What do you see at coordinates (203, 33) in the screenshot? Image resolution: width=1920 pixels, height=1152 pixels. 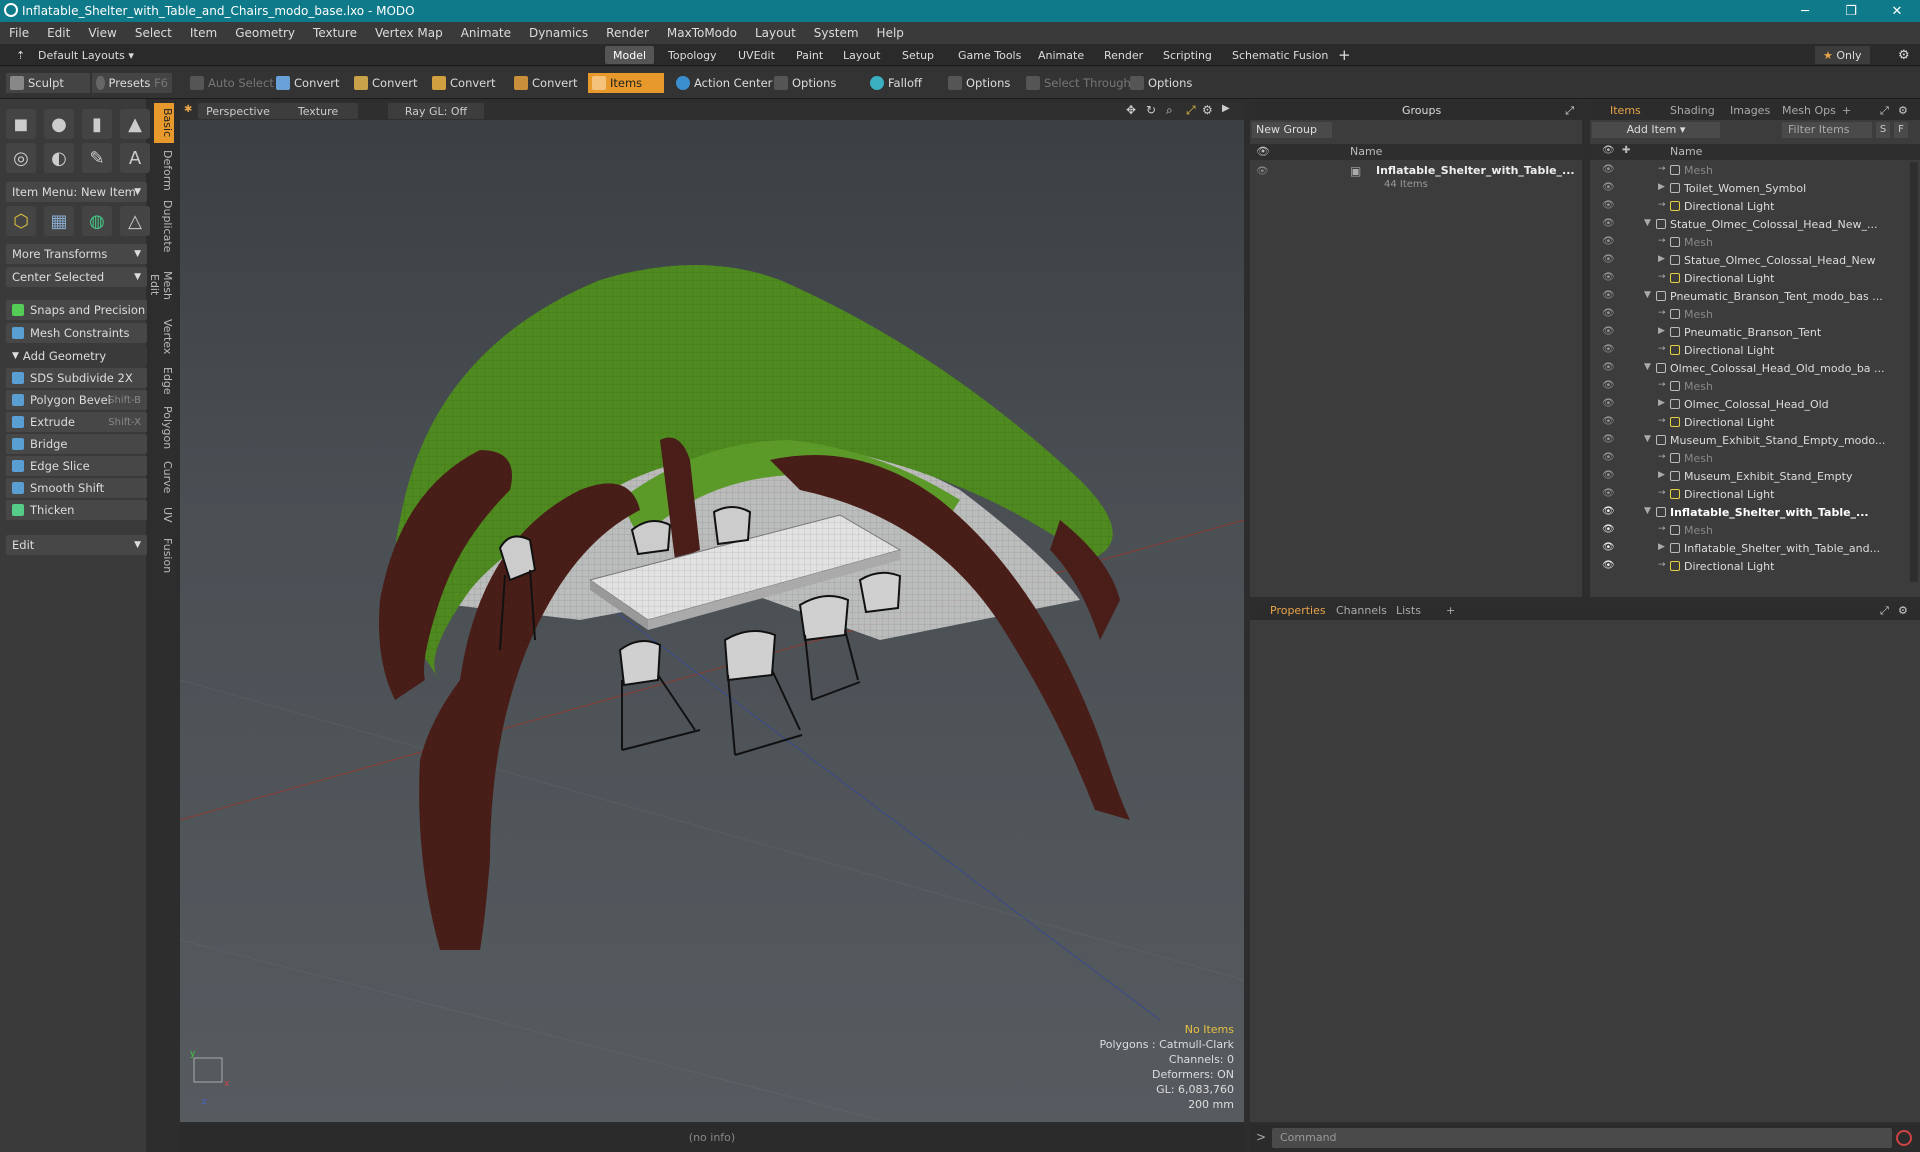 I see `menu-item: Item` at bounding box center [203, 33].